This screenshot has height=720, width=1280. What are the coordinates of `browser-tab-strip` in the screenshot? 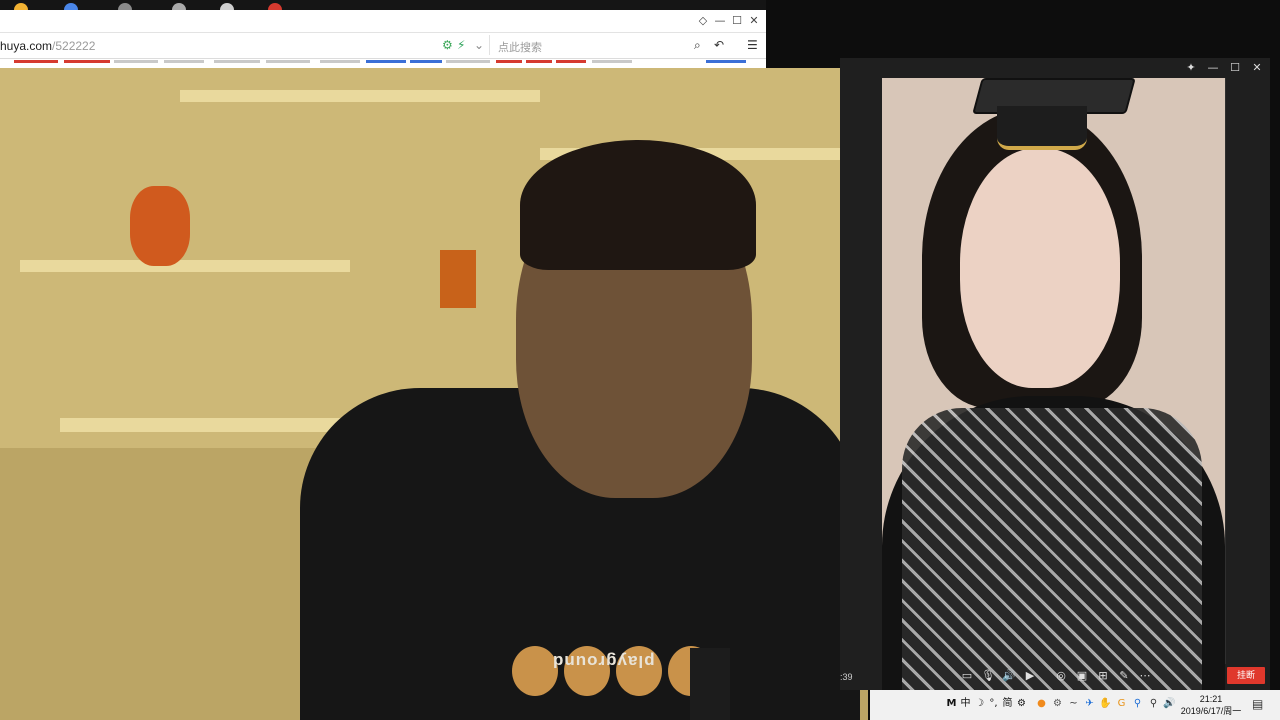 It's located at (383, 5).